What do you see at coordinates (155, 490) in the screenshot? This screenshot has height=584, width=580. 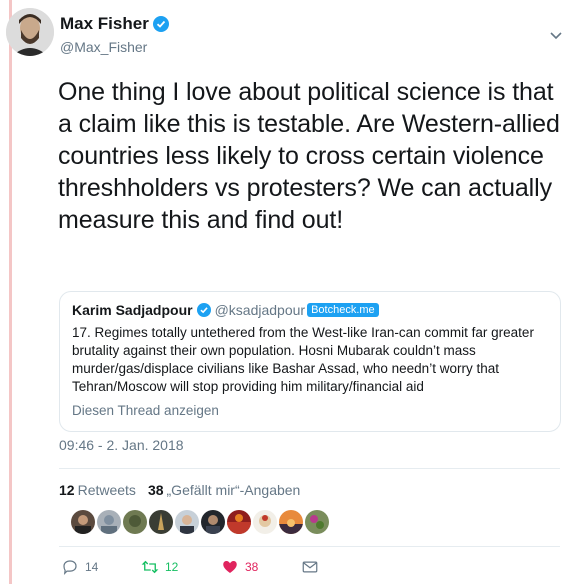 I see `likes-stat-count: 38` at bounding box center [155, 490].